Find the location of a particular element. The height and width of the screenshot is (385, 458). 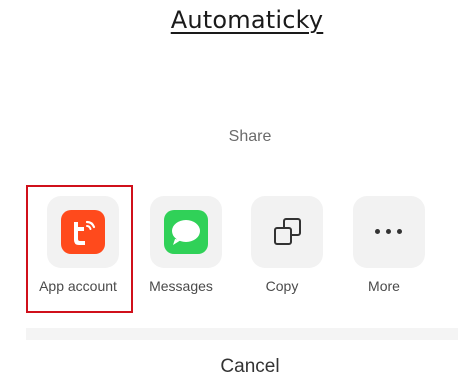

highlight-box is located at coordinates (79, 249).